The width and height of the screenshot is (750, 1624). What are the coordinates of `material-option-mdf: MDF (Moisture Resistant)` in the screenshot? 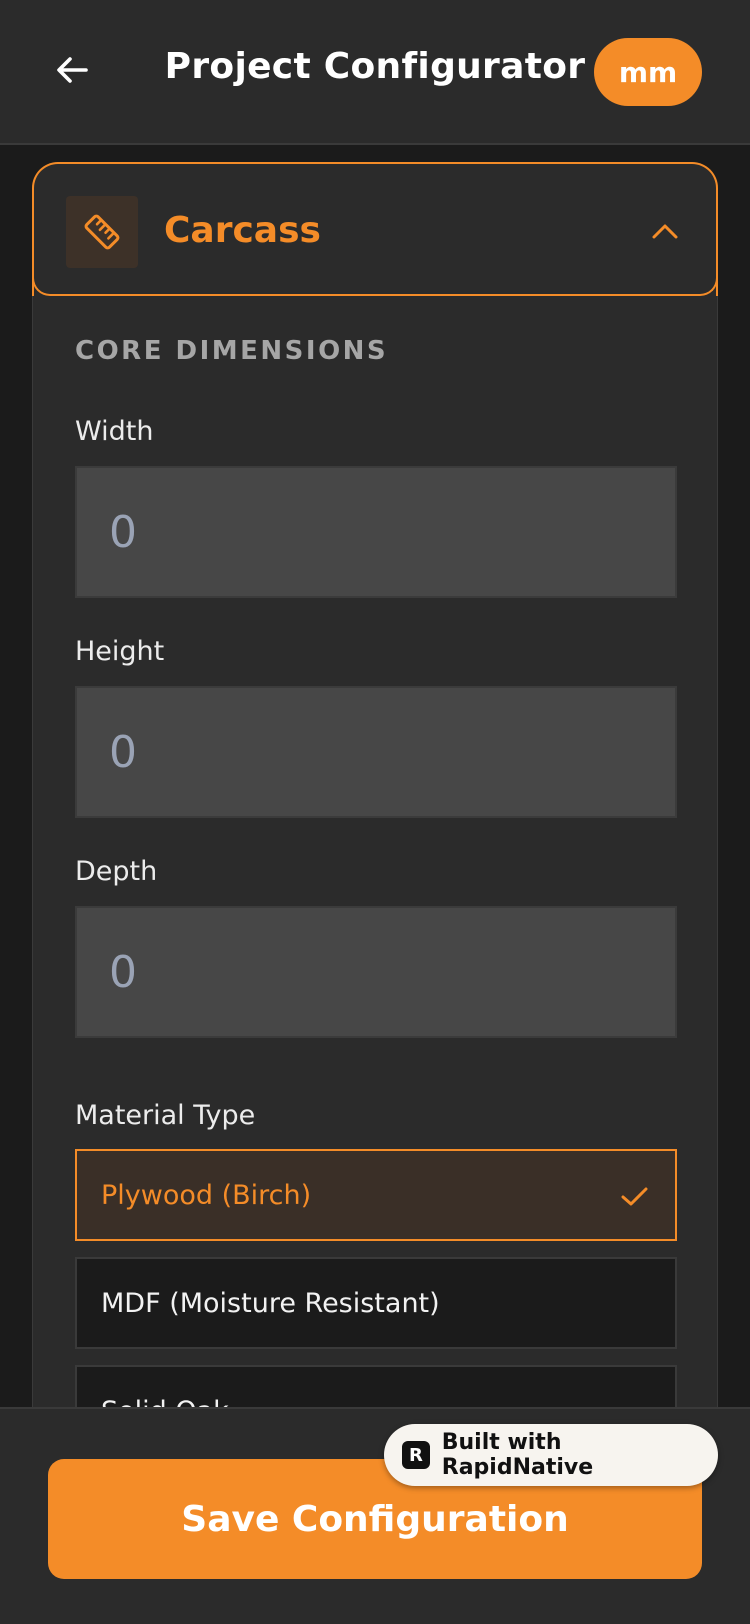 It's located at (376, 1303).